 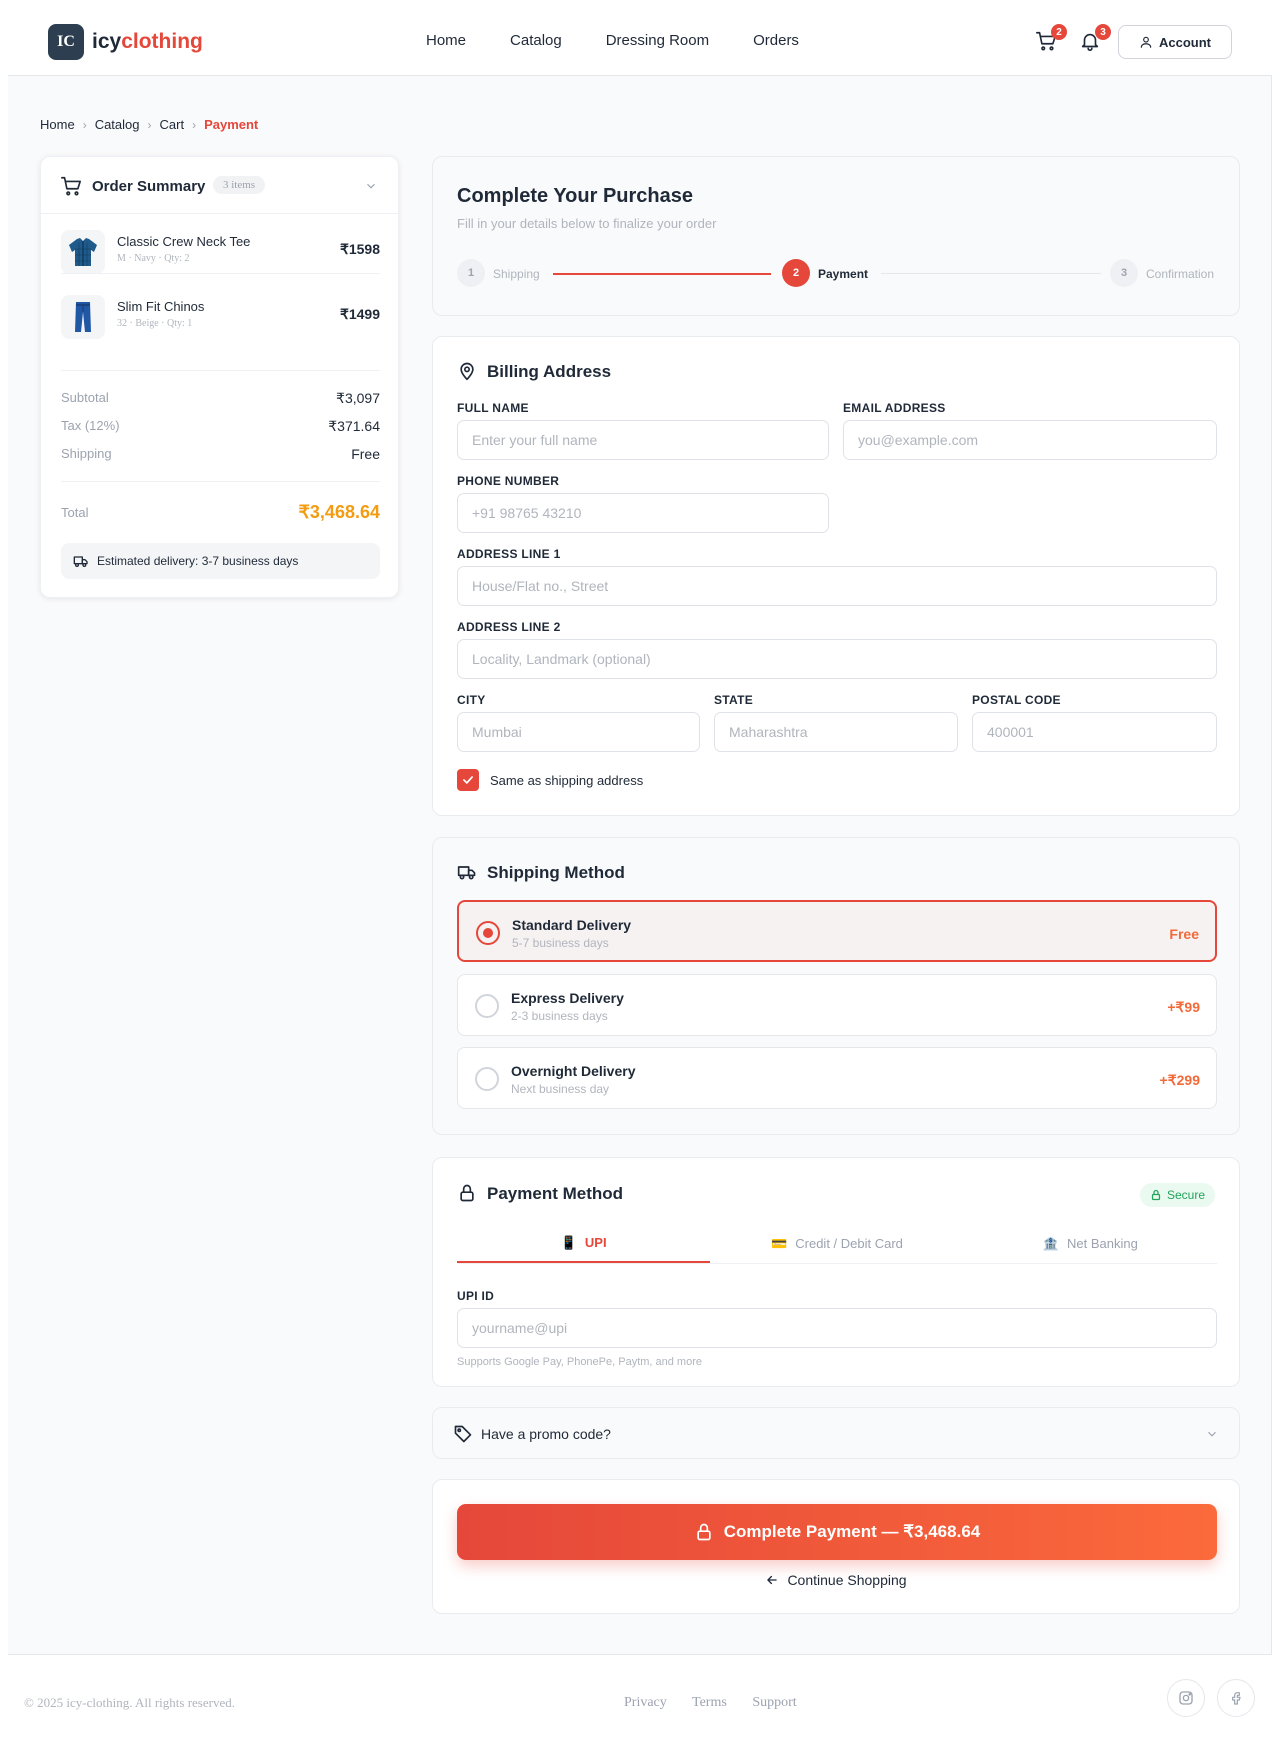 I want to click on jacket-thumbnail, so click(x=83, y=252).